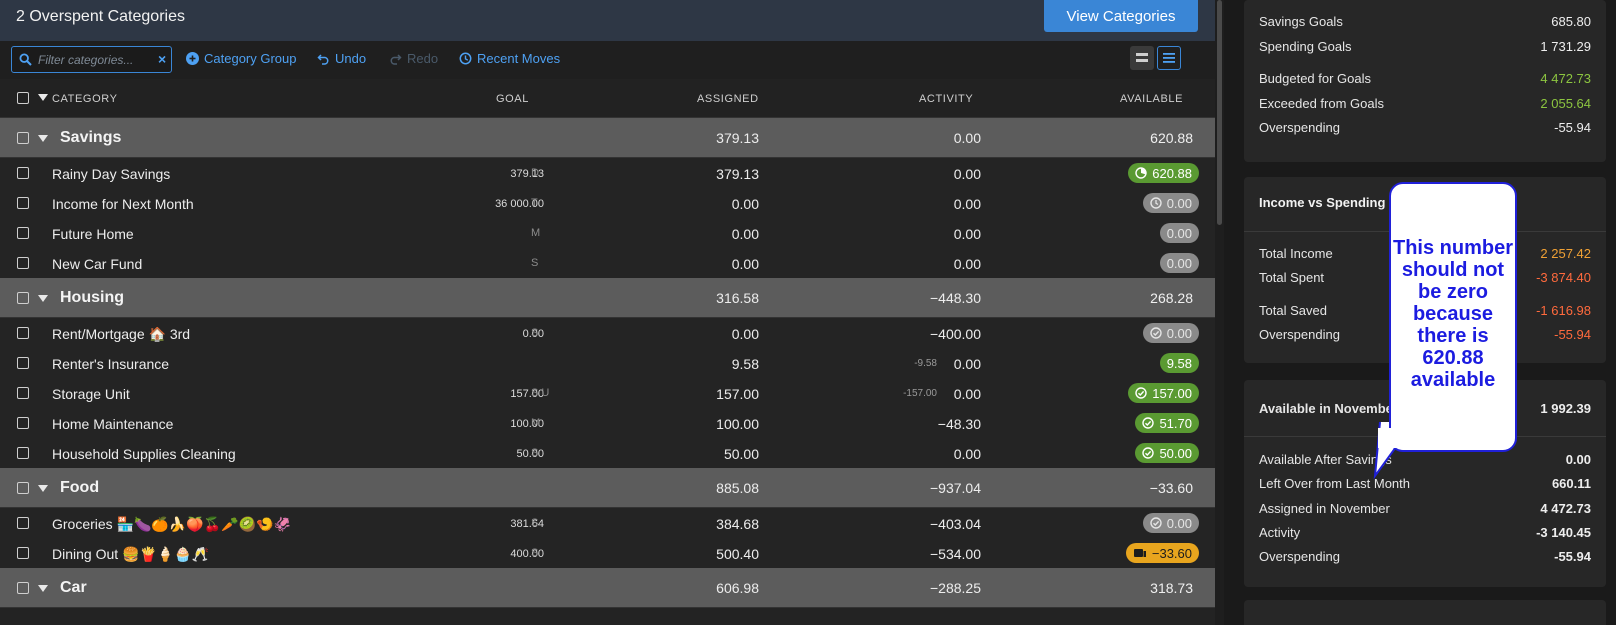  I want to click on available-pill: 51.70, so click(1167, 423).